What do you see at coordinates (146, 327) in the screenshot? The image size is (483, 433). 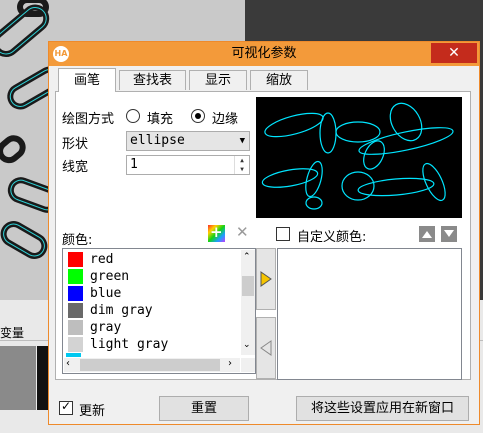 I see `list-item: gray` at bounding box center [146, 327].